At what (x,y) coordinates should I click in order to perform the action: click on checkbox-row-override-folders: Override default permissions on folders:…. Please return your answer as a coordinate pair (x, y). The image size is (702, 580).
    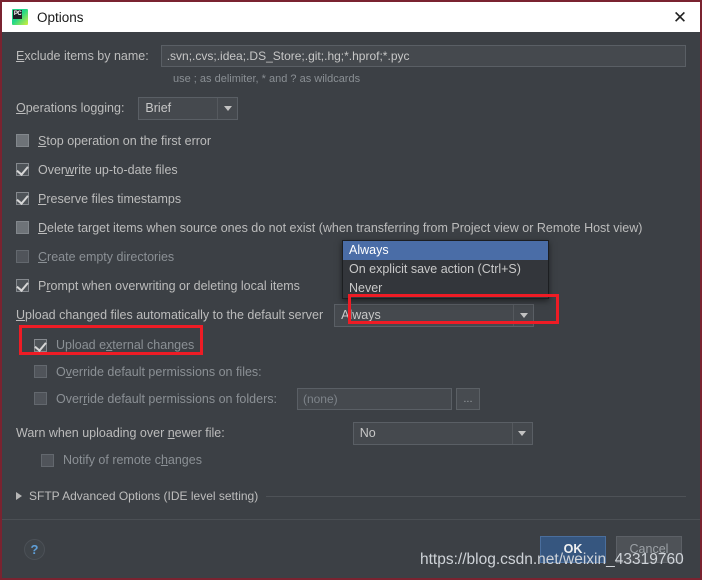
    Looking at the image, I should click on (351, 398).